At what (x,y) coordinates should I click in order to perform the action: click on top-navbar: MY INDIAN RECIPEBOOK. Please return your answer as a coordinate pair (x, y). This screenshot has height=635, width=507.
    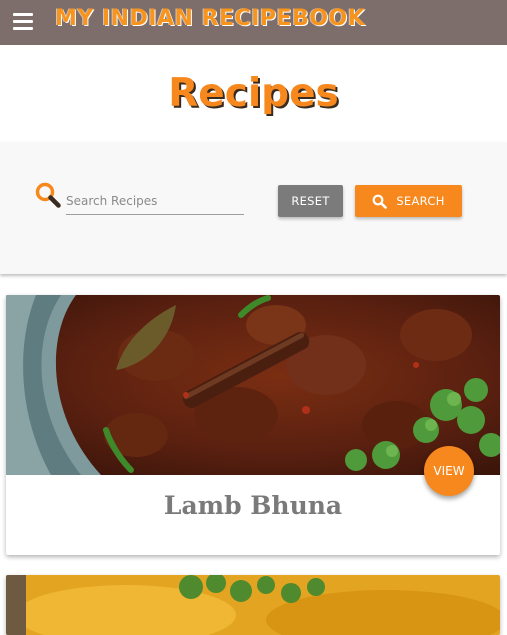
    Looking at the image, I should click on (253, 22).